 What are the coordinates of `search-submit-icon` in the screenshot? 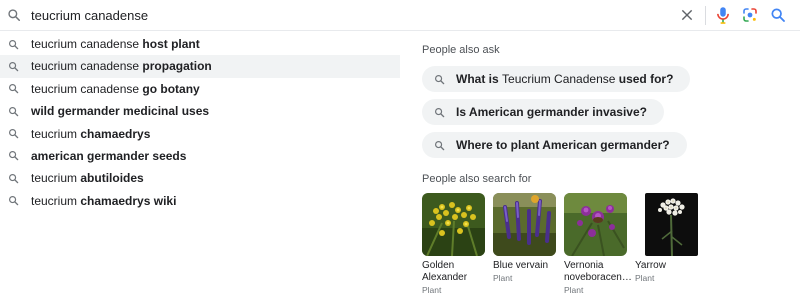 It's located at (778, 15).